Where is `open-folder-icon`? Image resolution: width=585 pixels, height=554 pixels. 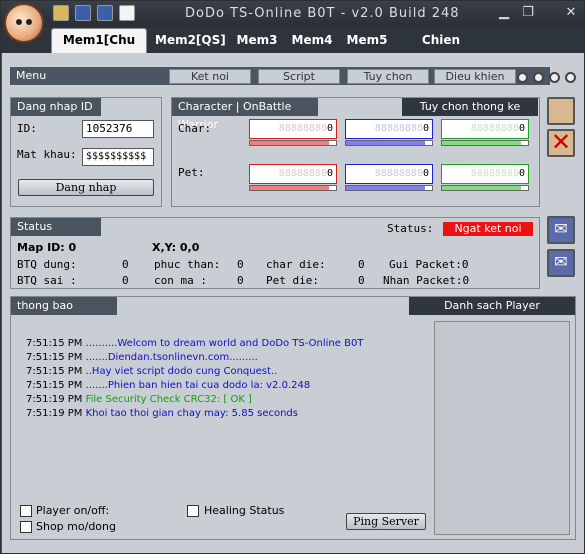 open-folder-icon is located at coordinates (61, 13).